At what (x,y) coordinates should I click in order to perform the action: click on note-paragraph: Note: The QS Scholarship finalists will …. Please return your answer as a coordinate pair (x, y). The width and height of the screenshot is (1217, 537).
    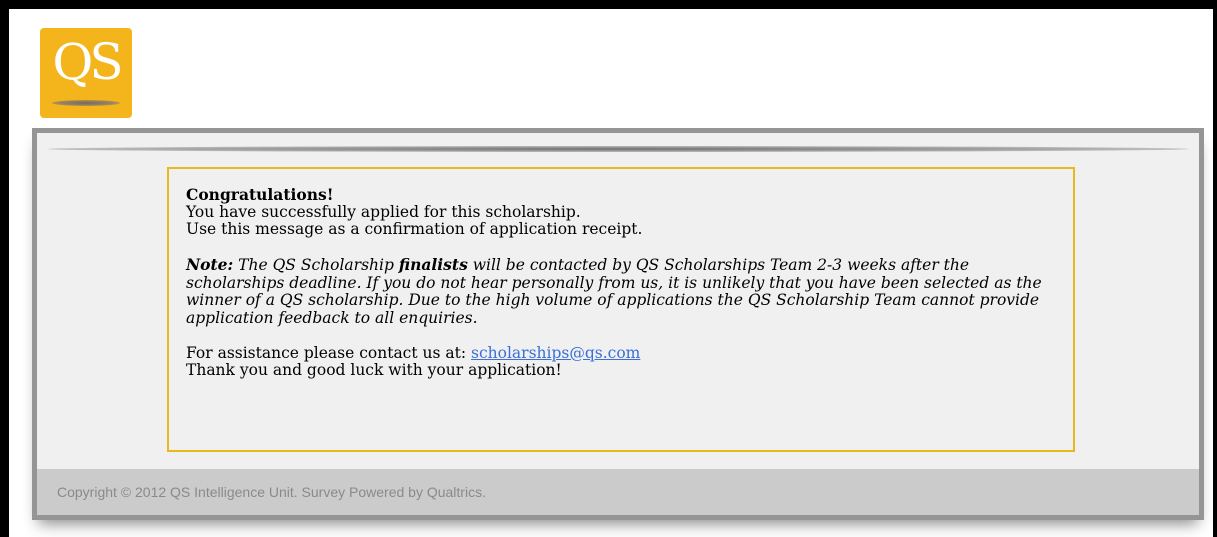
    Looking at the image, I should click on (621, 291).